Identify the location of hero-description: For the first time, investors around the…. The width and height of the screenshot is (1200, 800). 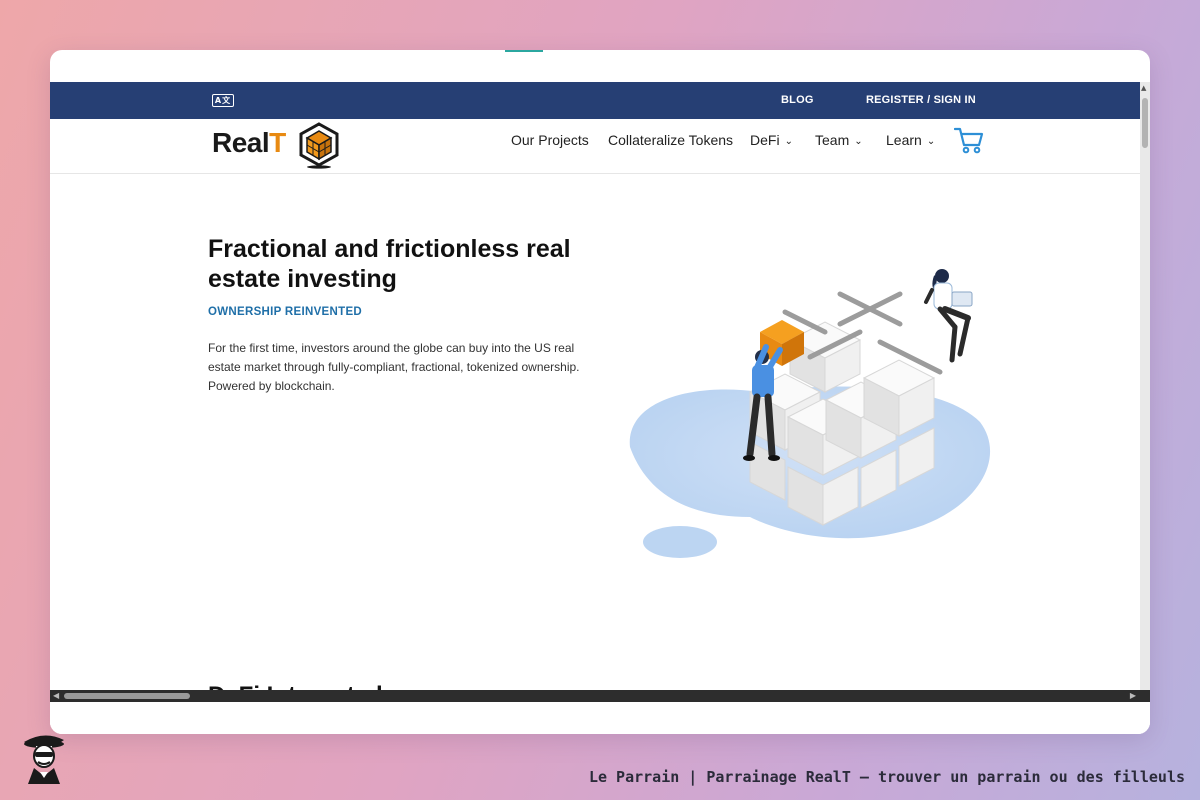
(394, 367).